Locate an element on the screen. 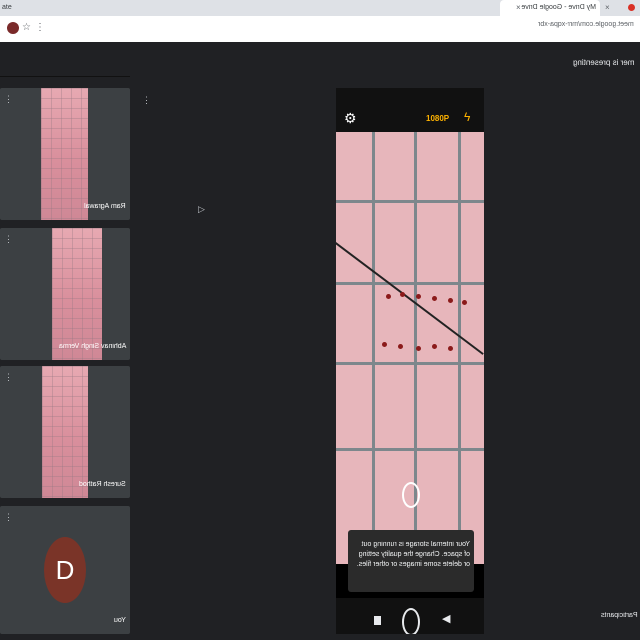  wire-line is located at coordinates (410, 298).